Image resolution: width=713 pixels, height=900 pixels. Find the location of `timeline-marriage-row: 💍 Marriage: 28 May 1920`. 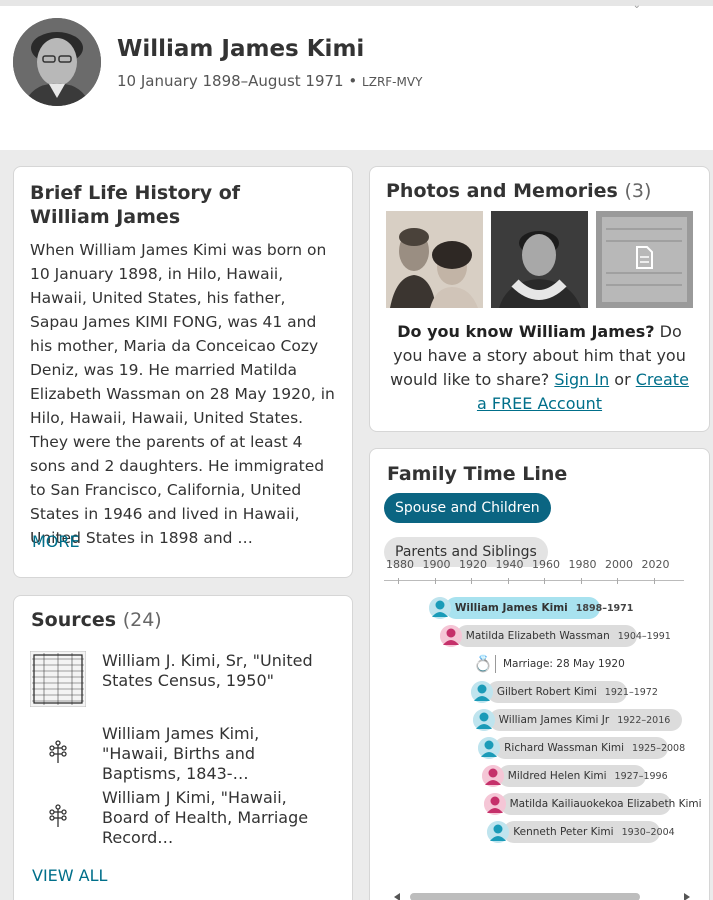

timeline-marriage-row: 💍 Marriage: 28 May 1920 is located at coordinates (546, 664).